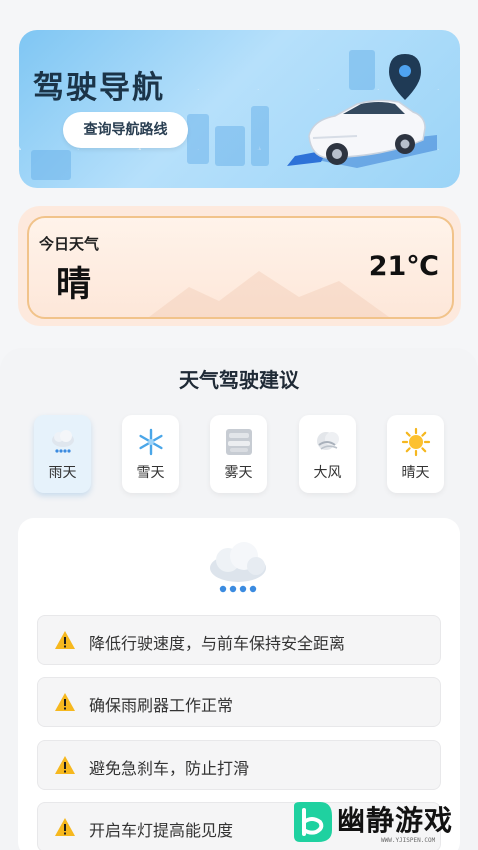  Describe the element at coordinates (313, 822) in the screenshot. I see `watermark-logo-icon` at that location.